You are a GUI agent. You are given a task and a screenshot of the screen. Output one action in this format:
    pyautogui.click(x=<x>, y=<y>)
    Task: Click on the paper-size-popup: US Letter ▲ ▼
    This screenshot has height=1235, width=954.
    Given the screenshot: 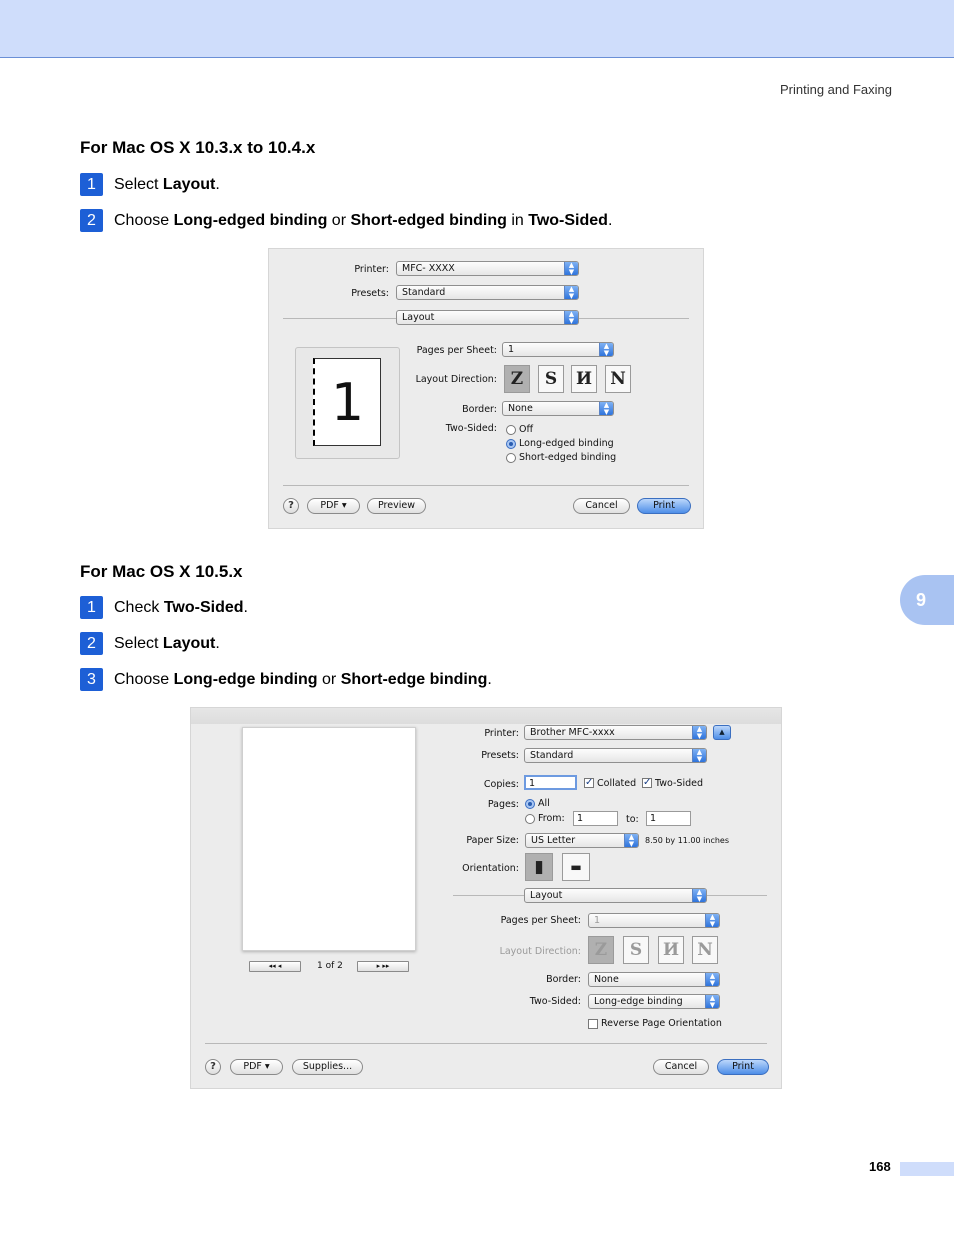 What is the action you would take?
    pyautogui.click(x=582, y=840)
    